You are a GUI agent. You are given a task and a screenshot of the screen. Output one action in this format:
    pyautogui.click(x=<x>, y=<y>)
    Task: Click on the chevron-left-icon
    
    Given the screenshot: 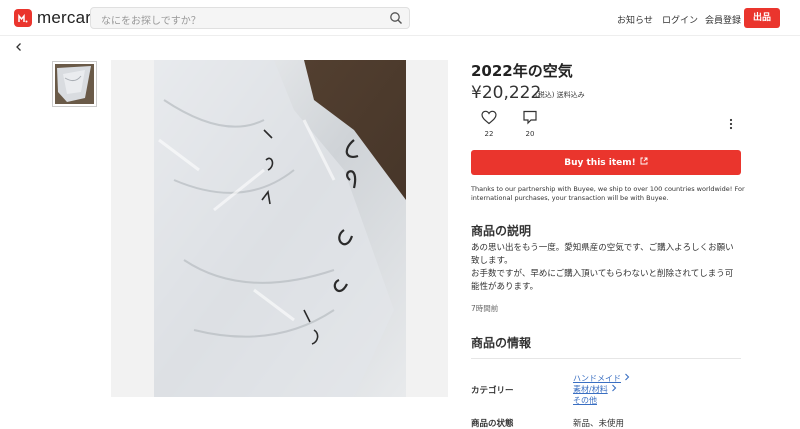 What is the action you would take?
    pyautogui.click(x=19, y=48)
    